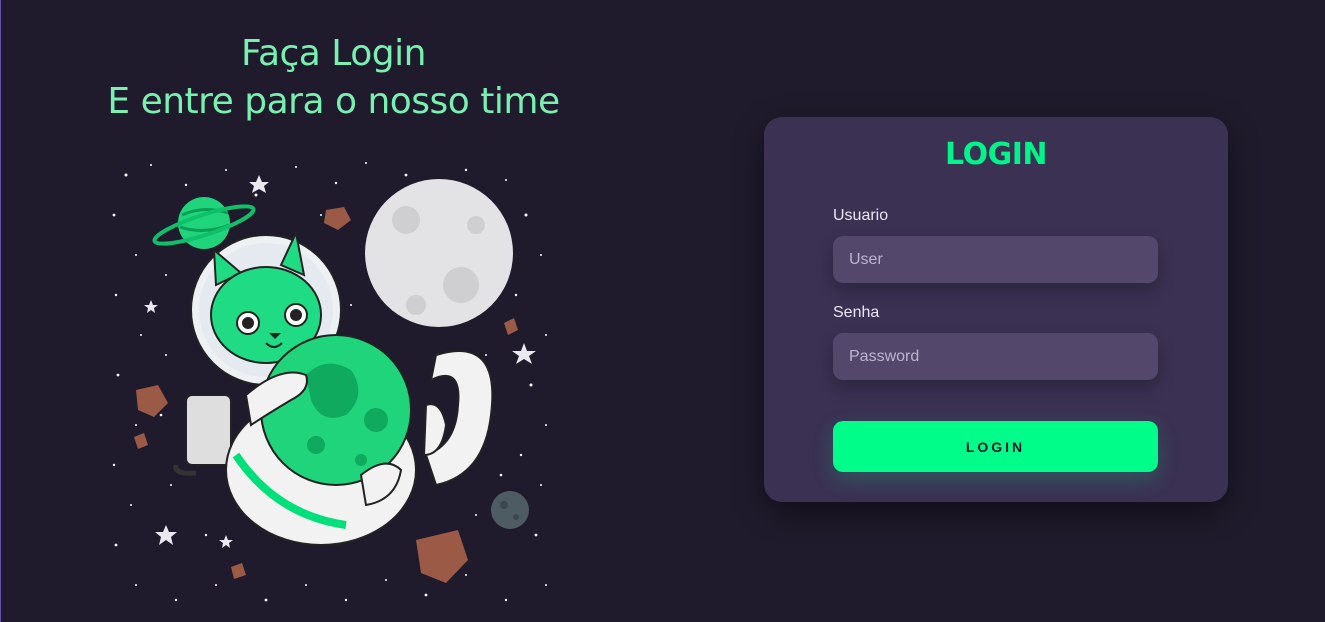  I want to click on username-input, so click(995, 259).